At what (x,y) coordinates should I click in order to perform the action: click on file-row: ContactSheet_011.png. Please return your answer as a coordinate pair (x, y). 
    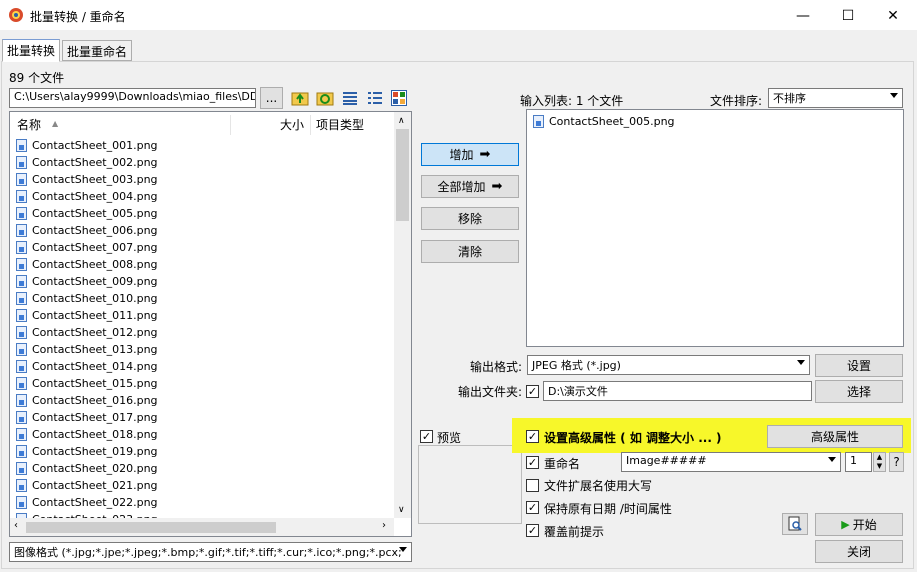
    Looking at the image, I should click on (87, 315).